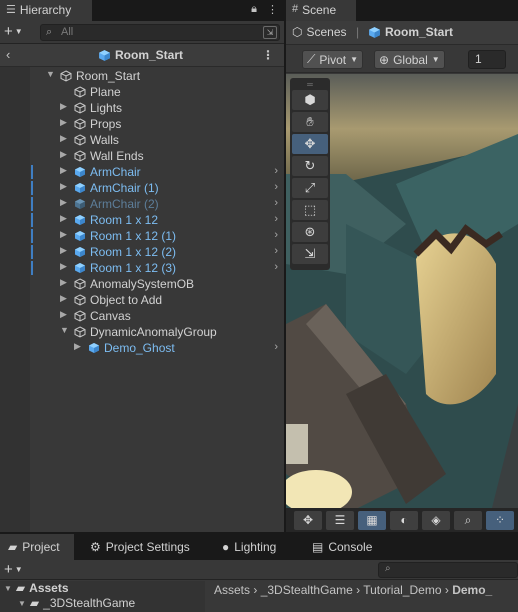 This screenshot has width=518, height=612. I want to click on rect-tool: ⬚, so click(310, 210).